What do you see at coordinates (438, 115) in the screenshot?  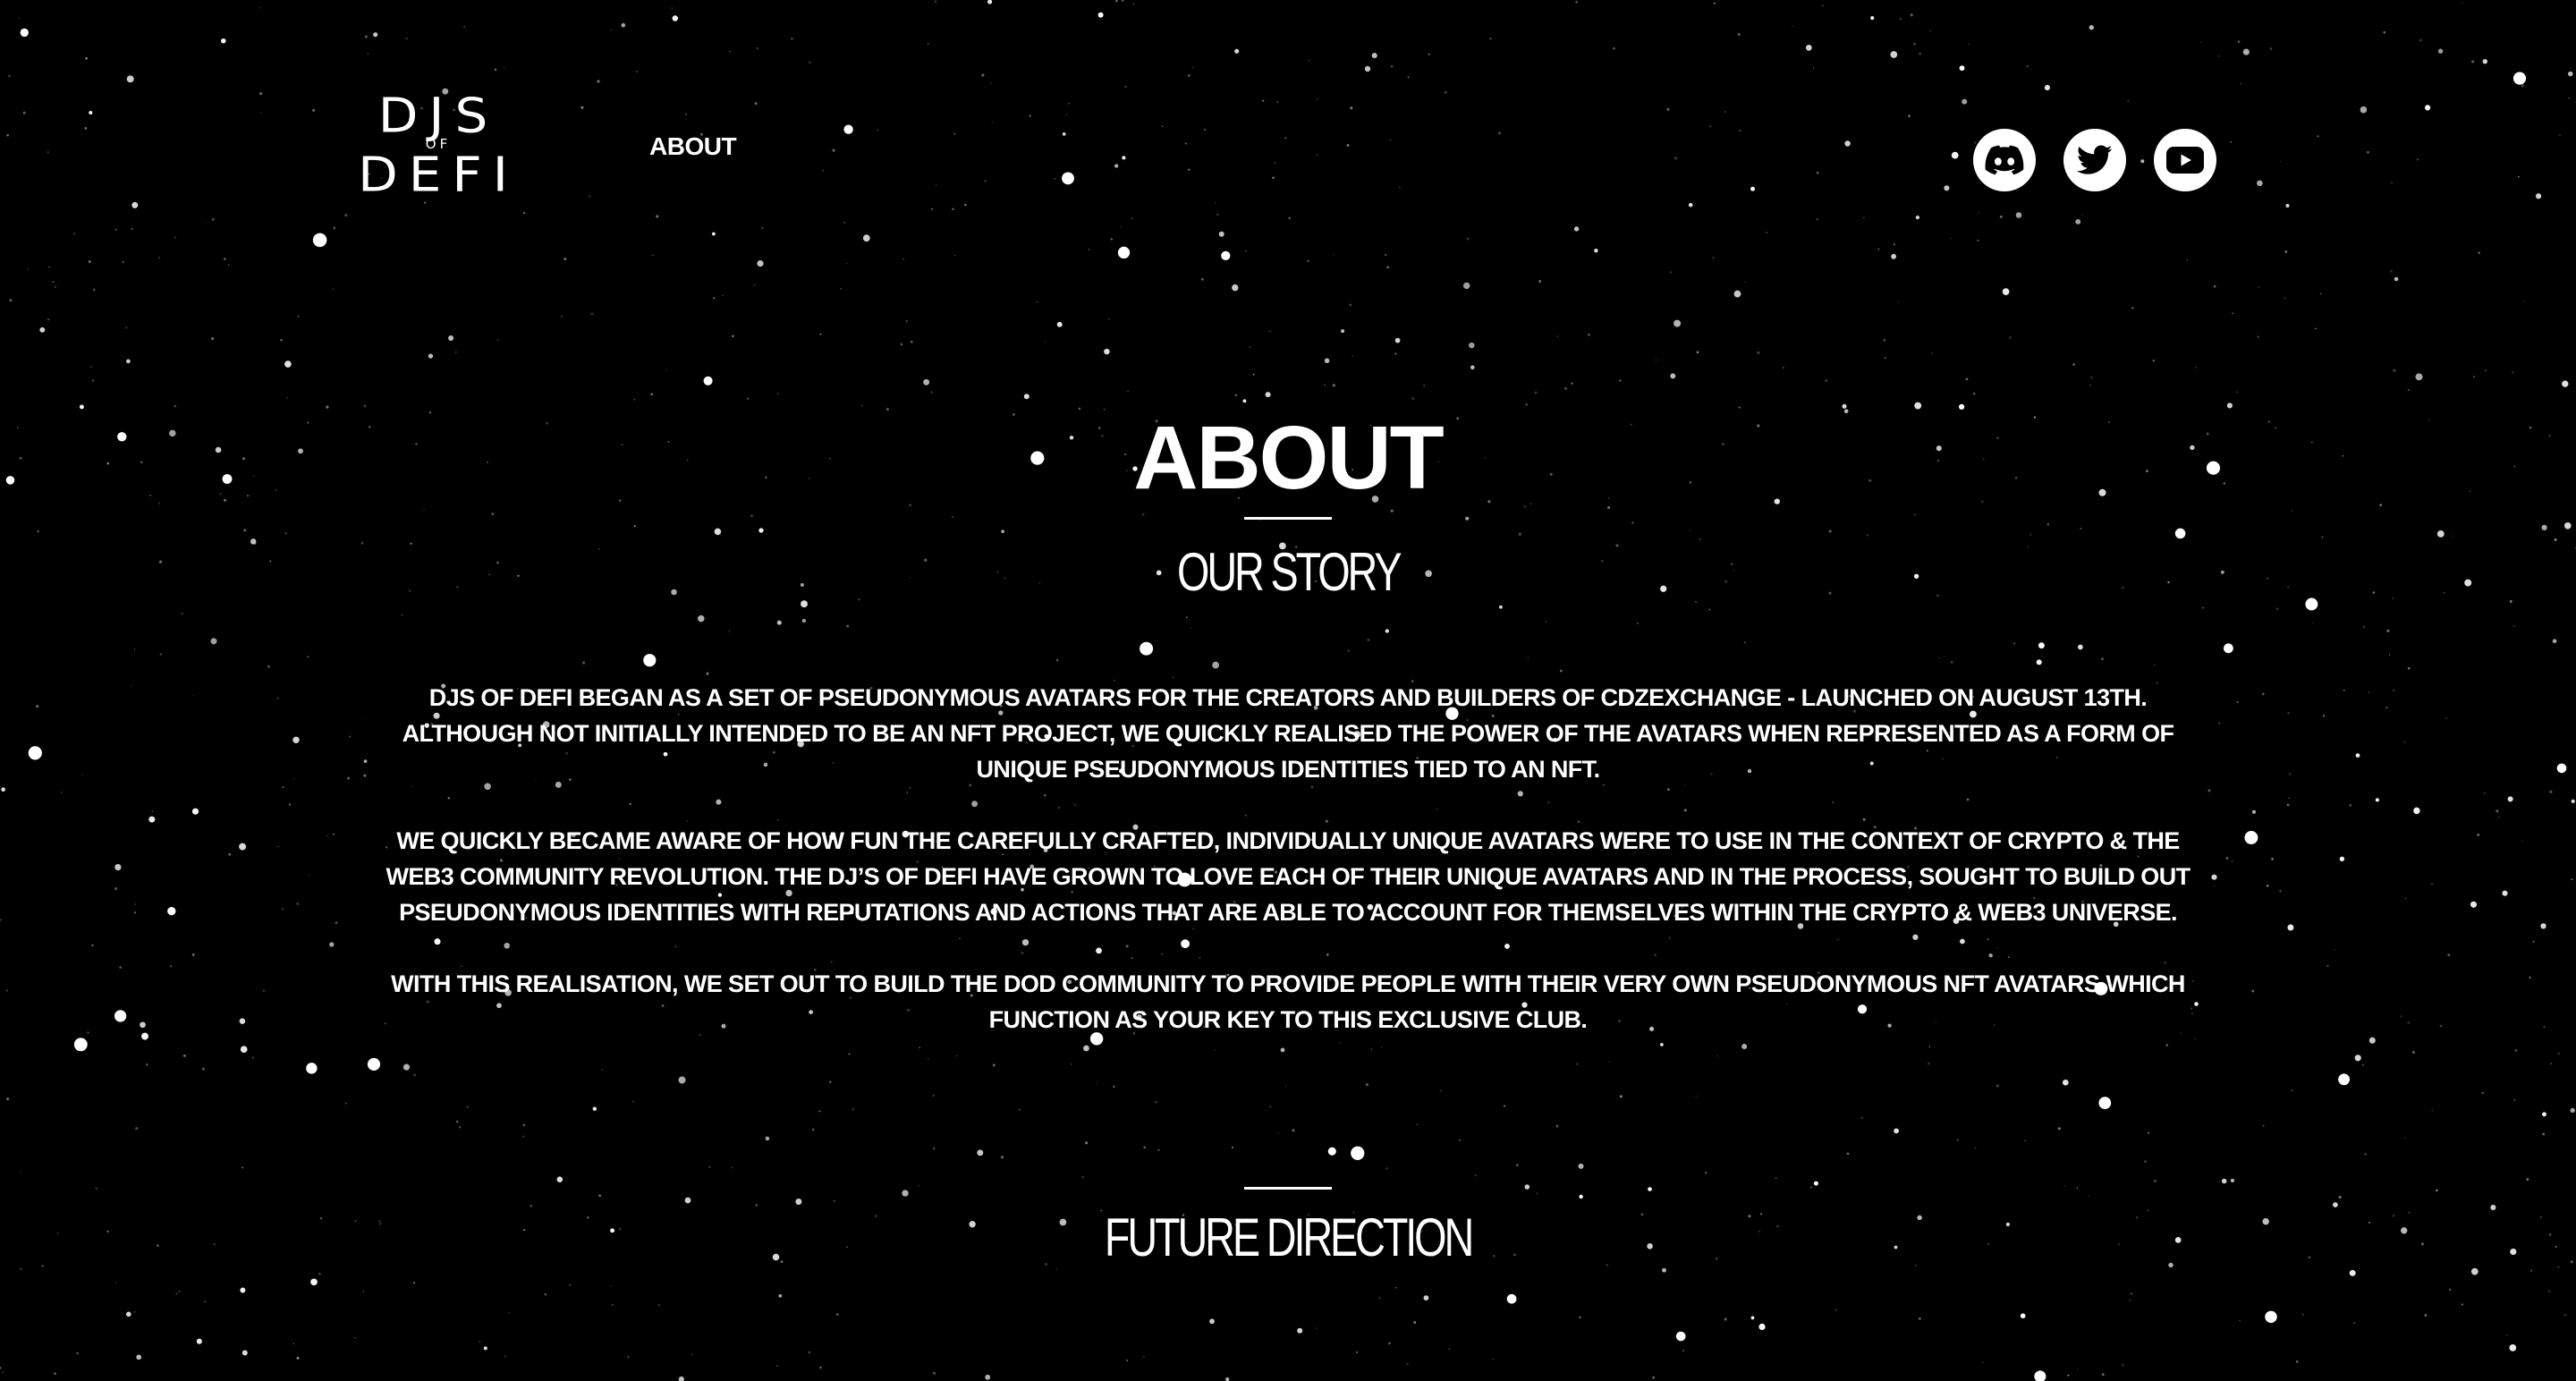 I see `logo-text-top: DJS` at bounding box center [438, 115].